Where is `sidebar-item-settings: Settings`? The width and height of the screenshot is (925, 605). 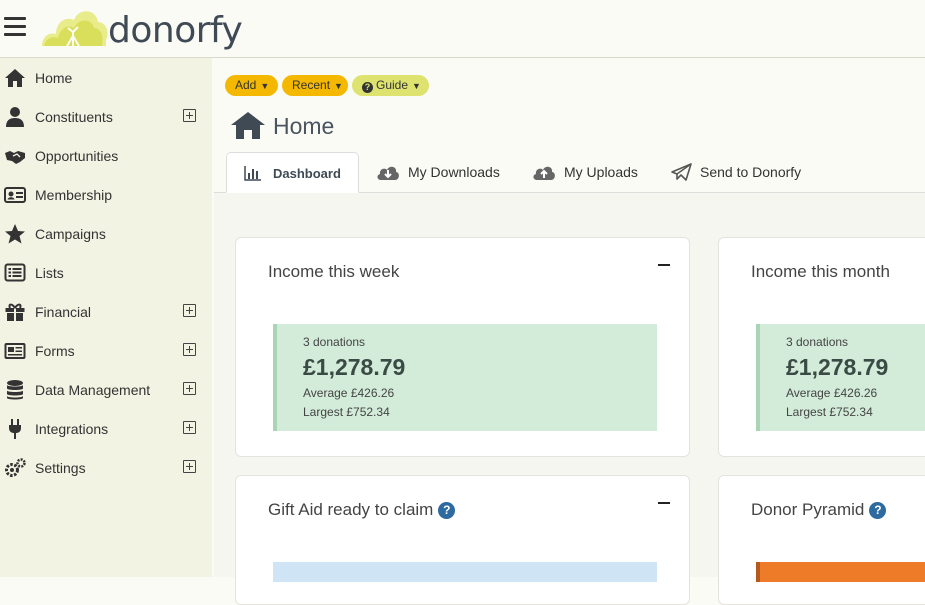
sidebar-item-settings: Settings is located at coordinates (106, 467).